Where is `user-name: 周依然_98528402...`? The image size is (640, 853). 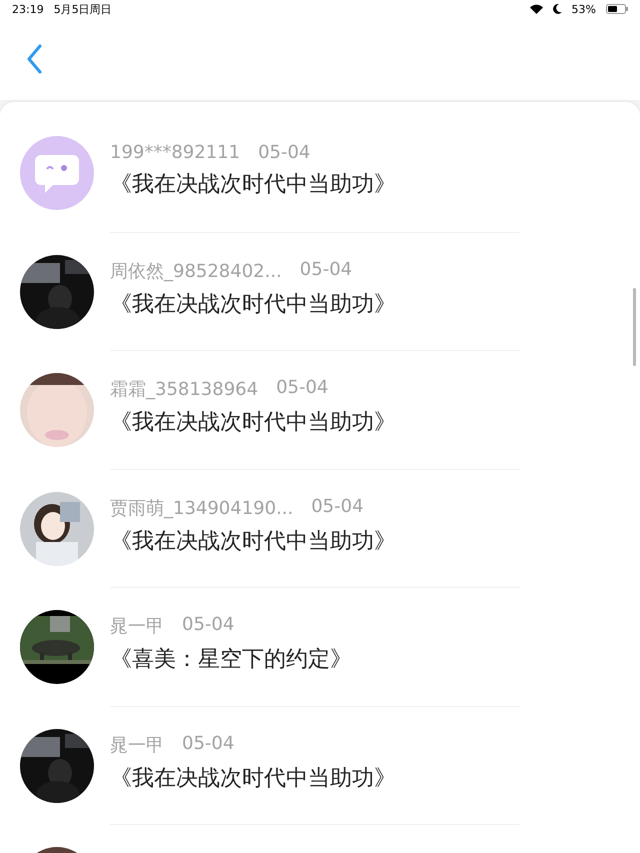 user-name: 周依然_98528402... is located at coordinates (196, 271).